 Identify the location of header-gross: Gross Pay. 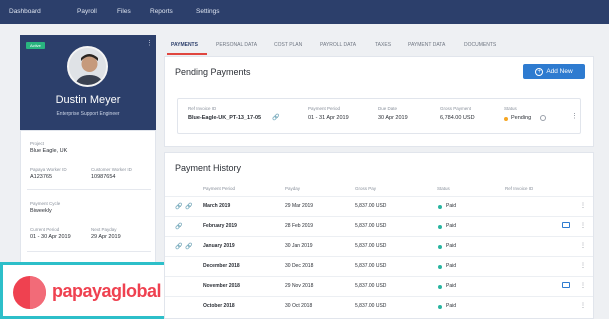
(366, 188).